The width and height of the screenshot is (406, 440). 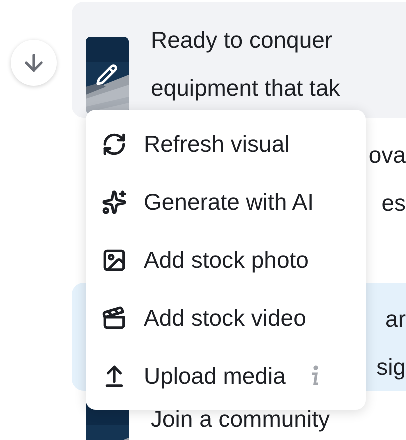 What do you see at coordinates (226, 144) in the screenshot?
I see `menu-item: Refresh visual` at bounding box center [226, 144].